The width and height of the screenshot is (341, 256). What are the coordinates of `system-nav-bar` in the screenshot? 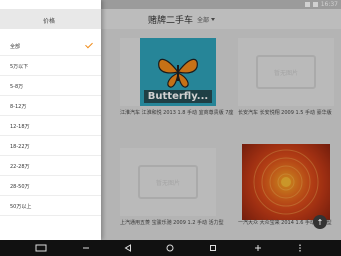 It's located at (170, 248).